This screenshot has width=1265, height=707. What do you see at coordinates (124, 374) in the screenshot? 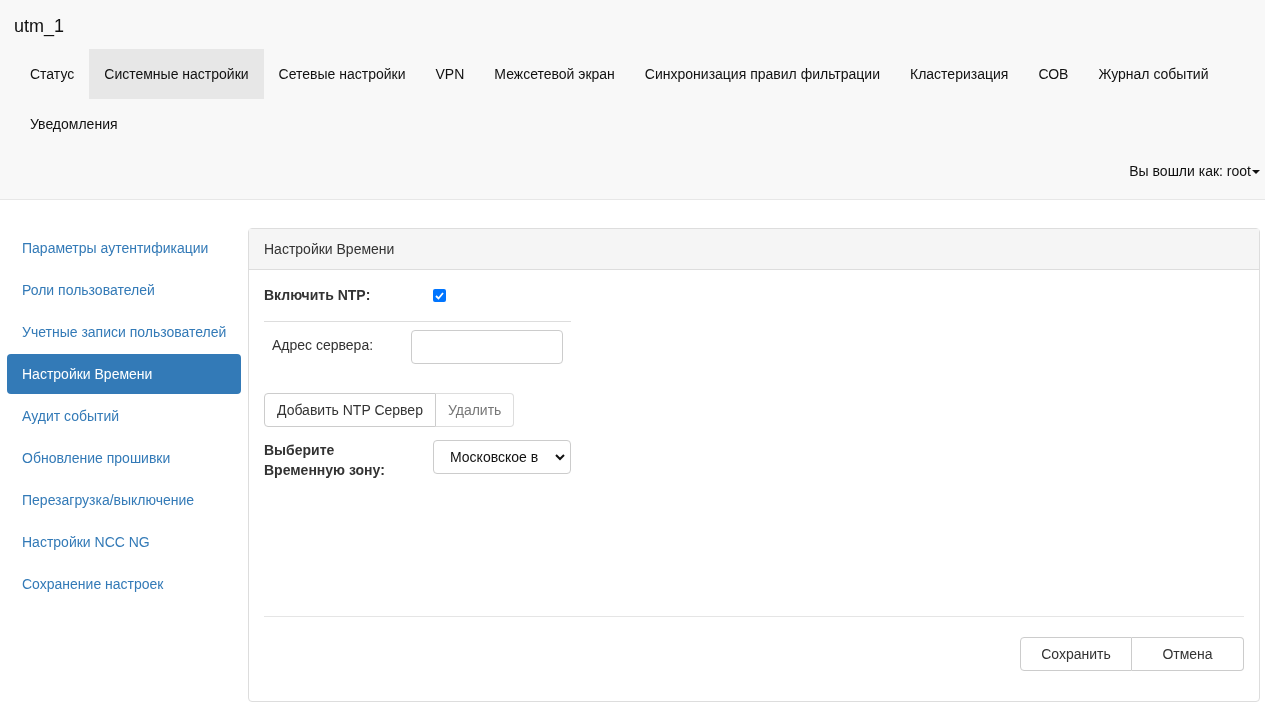
I see `sidebar-item: Настройки Времени` at bounding box center [124, 374].